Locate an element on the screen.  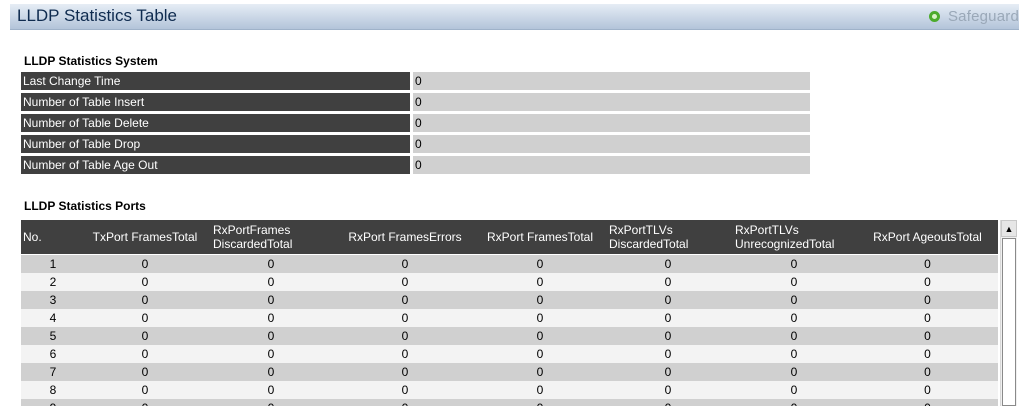
system-stat-label: Number of Table Age Out is located at coordinates (215, 165).